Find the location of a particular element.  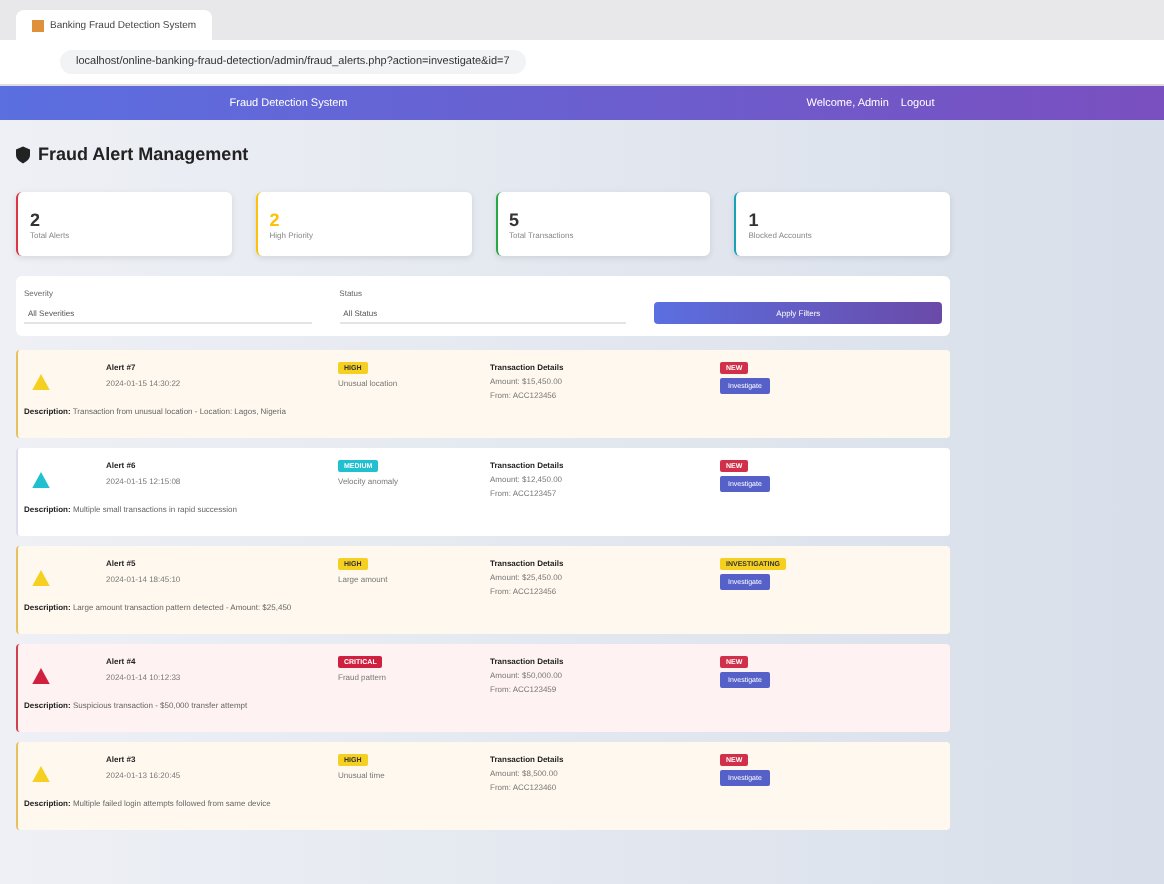

page-title: Fraud Alert Management is located at coordinates (143, 154).